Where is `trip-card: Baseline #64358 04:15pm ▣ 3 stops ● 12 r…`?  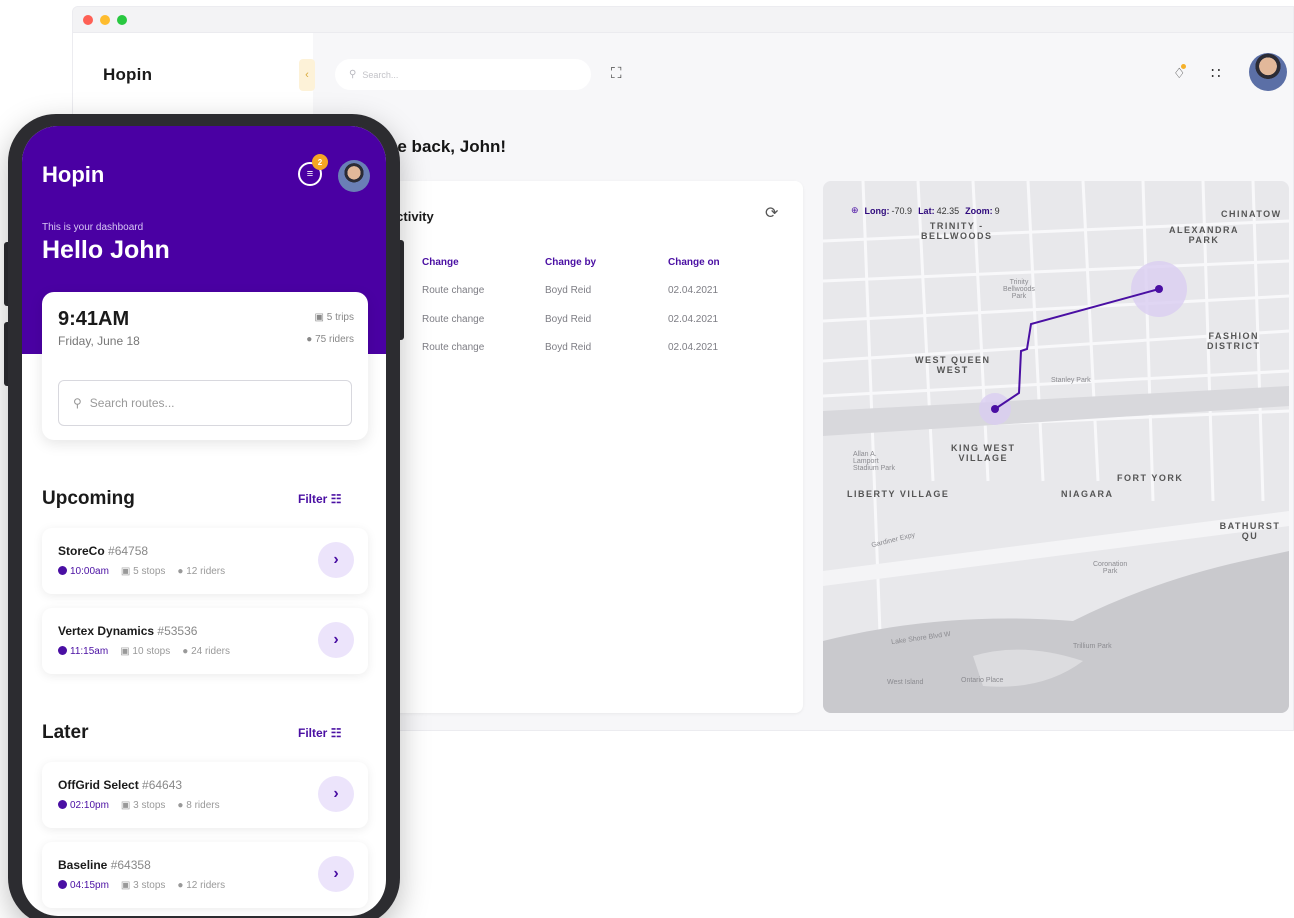 trip-card: Baseline #64358 04:15pm ▣ 3 stops ● 12 r… is located at coordinates (205, 875).